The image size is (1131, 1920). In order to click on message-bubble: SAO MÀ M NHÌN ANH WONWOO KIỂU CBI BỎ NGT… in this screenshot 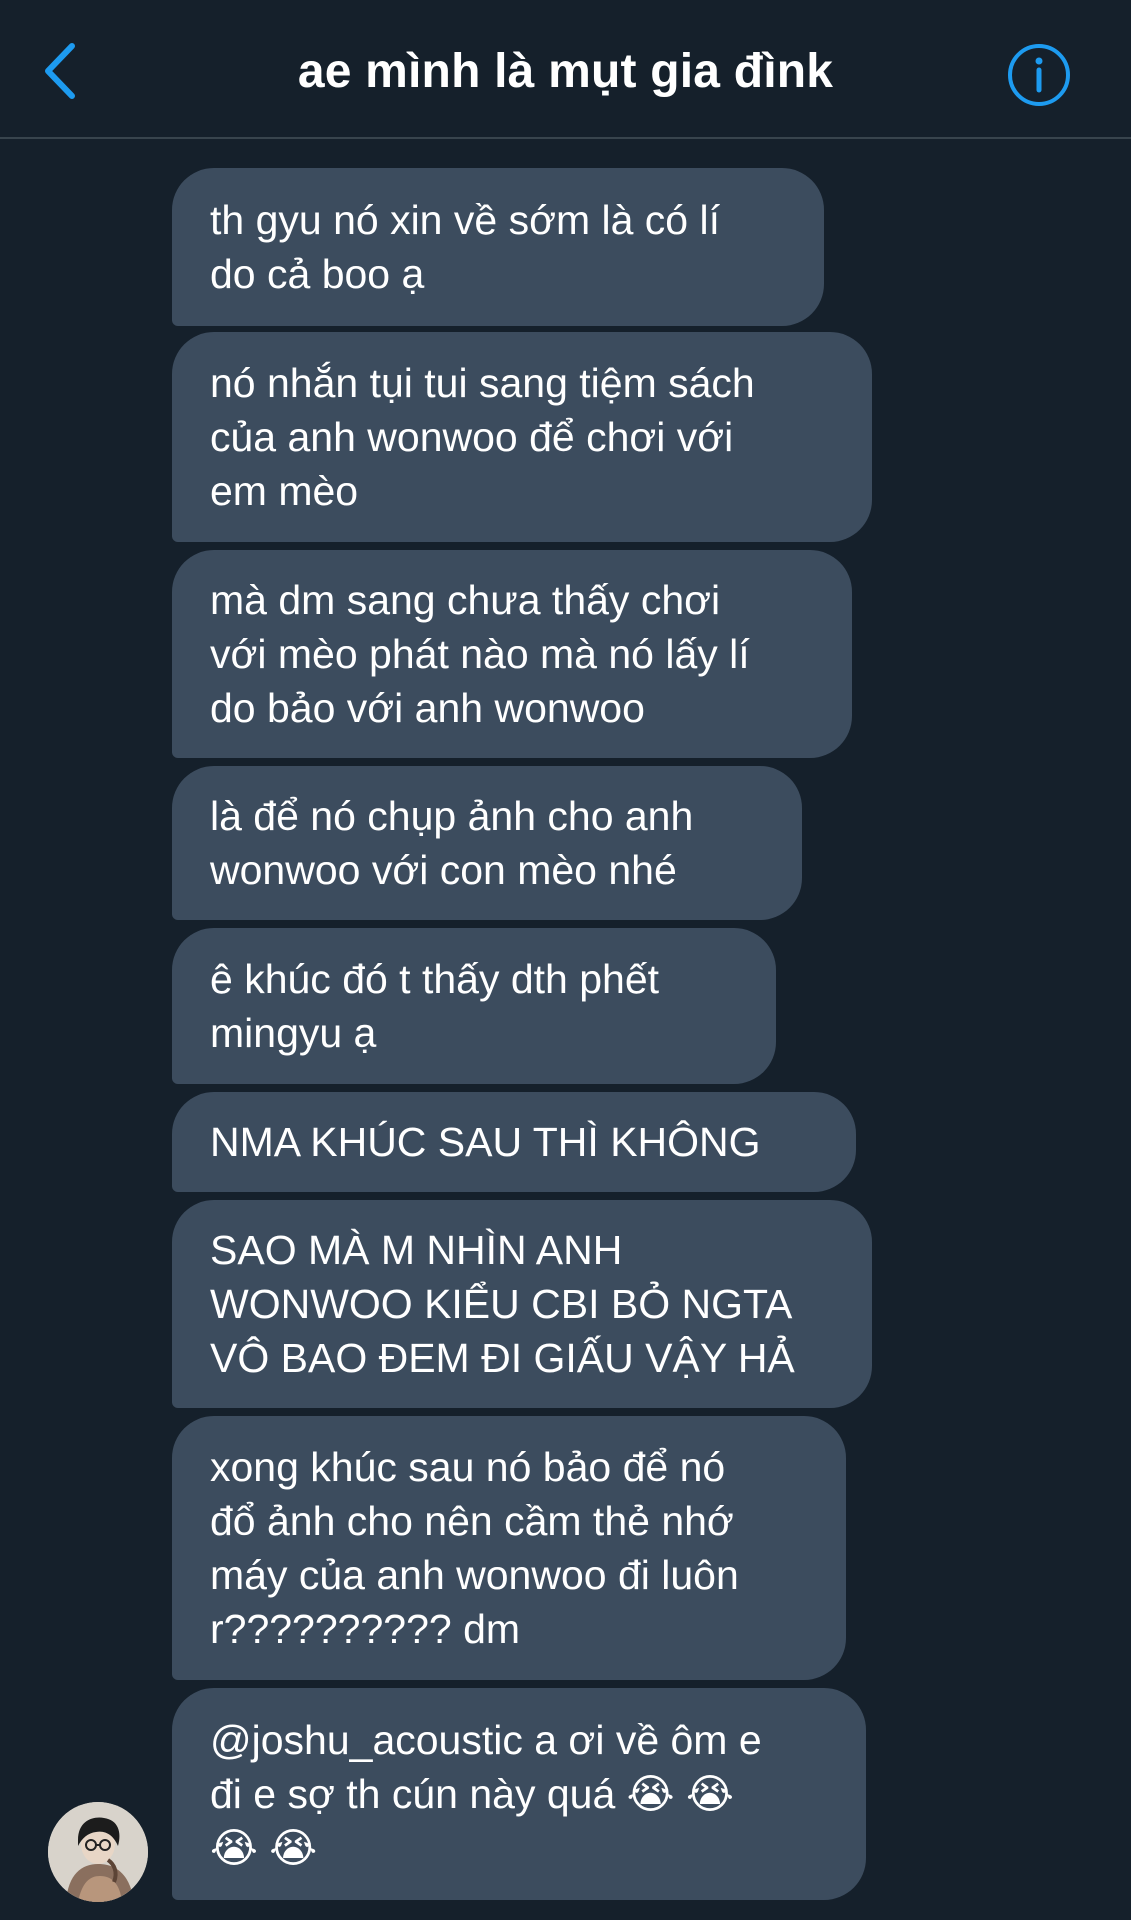, I will do `click(522, 1304)`.